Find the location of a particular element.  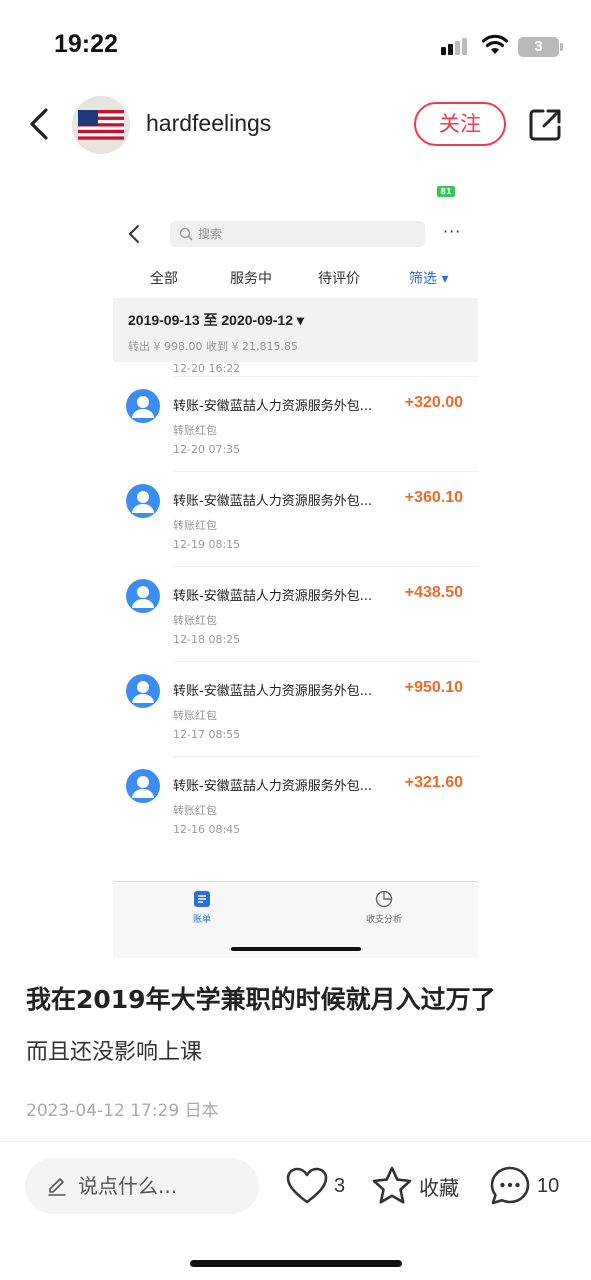

image-search-icon is located at coordinates (186, 234).